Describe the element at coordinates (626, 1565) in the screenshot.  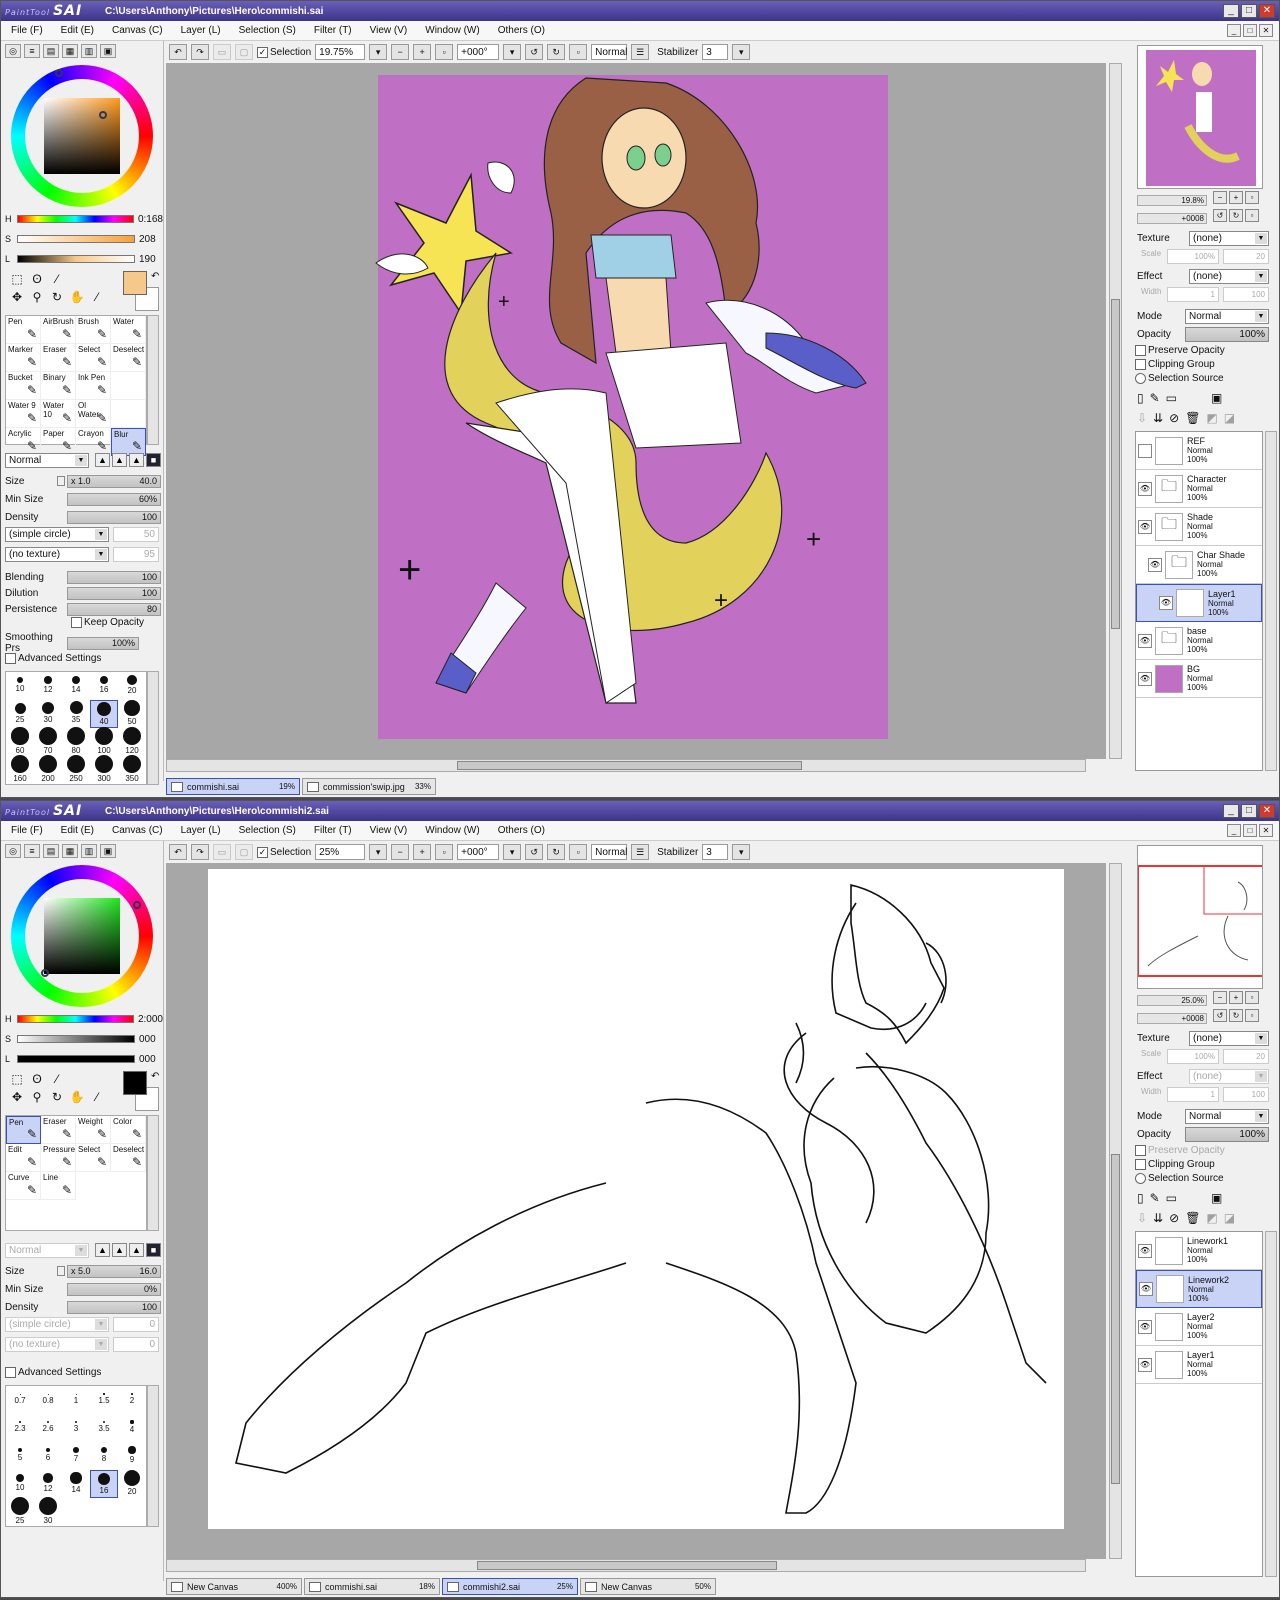
I see `horizontal-scrollbar` at that location.